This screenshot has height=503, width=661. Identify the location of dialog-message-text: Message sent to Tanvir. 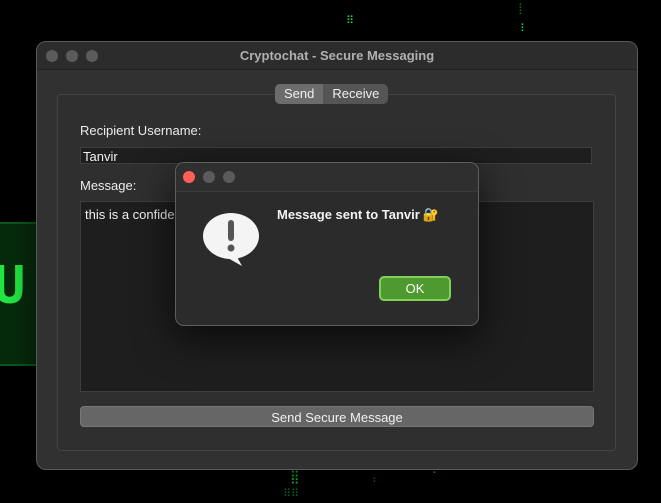
(348, 214).